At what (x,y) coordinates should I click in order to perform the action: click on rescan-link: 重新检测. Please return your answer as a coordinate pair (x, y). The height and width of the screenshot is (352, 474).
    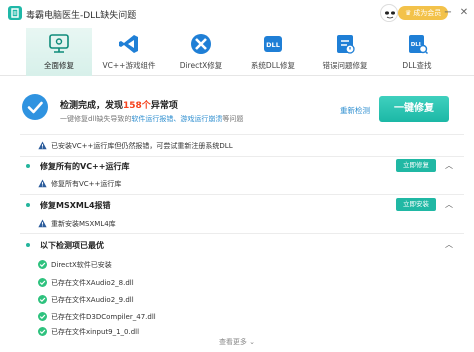
    Looking at the image, I should click on (355, 110).